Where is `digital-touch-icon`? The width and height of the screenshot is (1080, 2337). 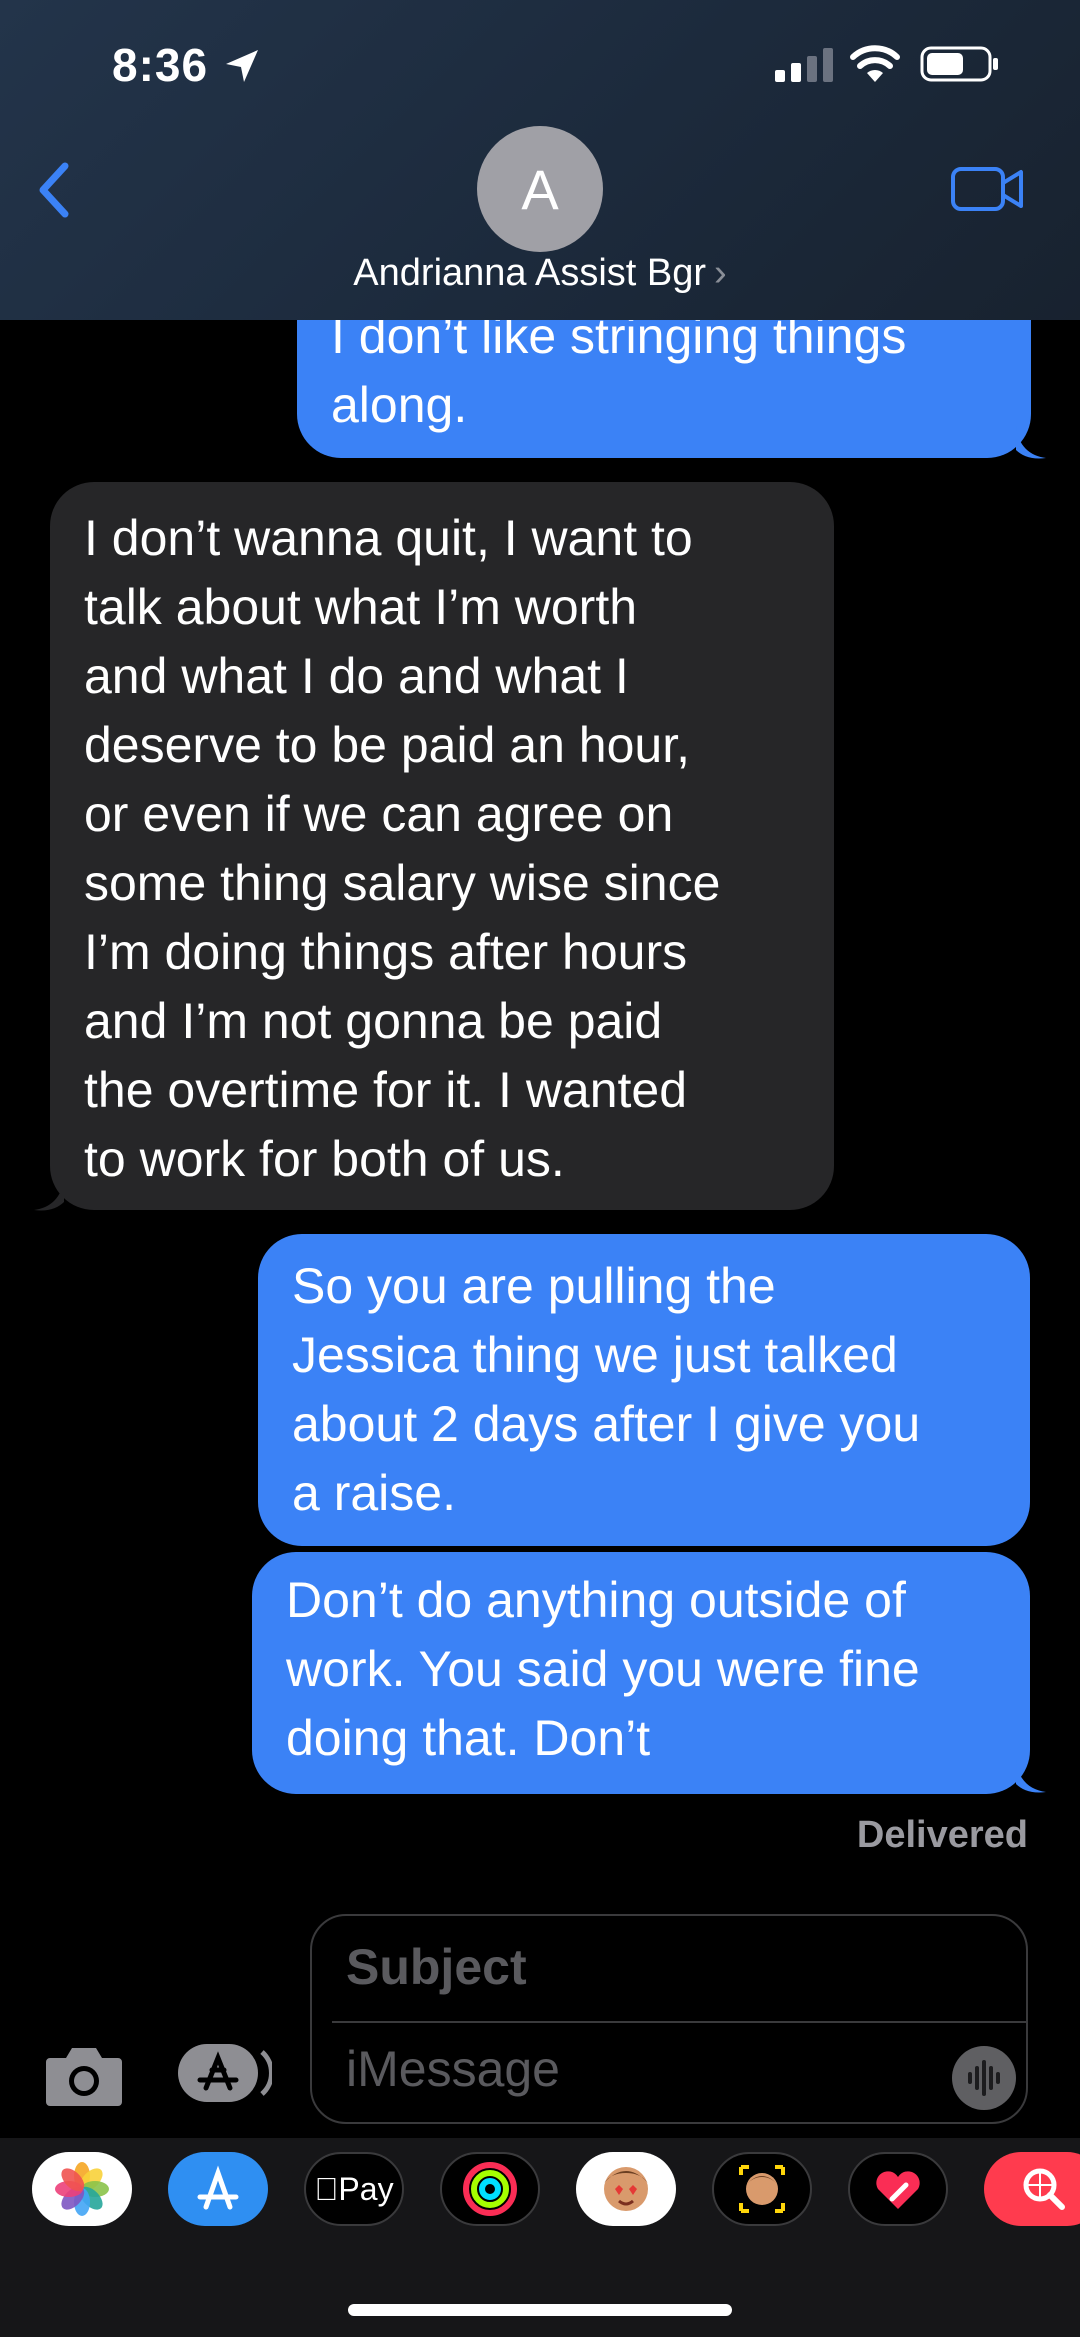
digital-touch-icon is located at coordinates (898, 2189).